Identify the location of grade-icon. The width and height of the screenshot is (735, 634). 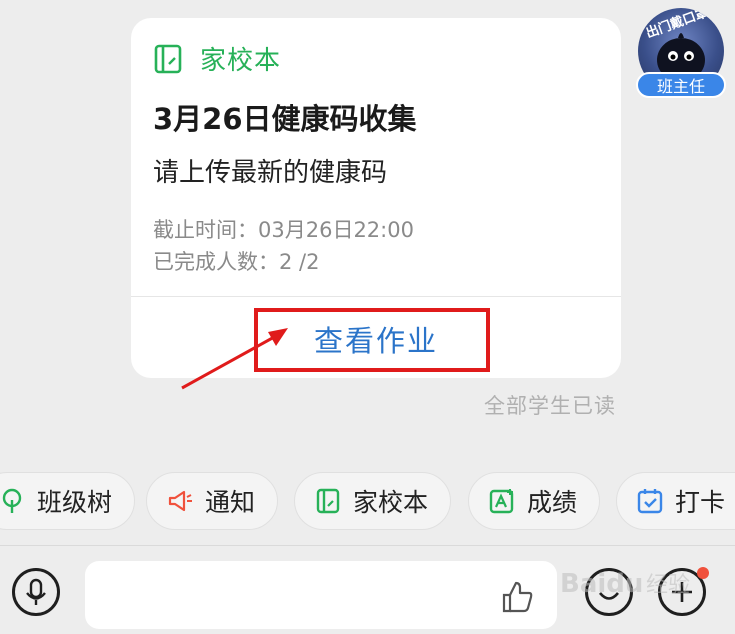
(501, 501).